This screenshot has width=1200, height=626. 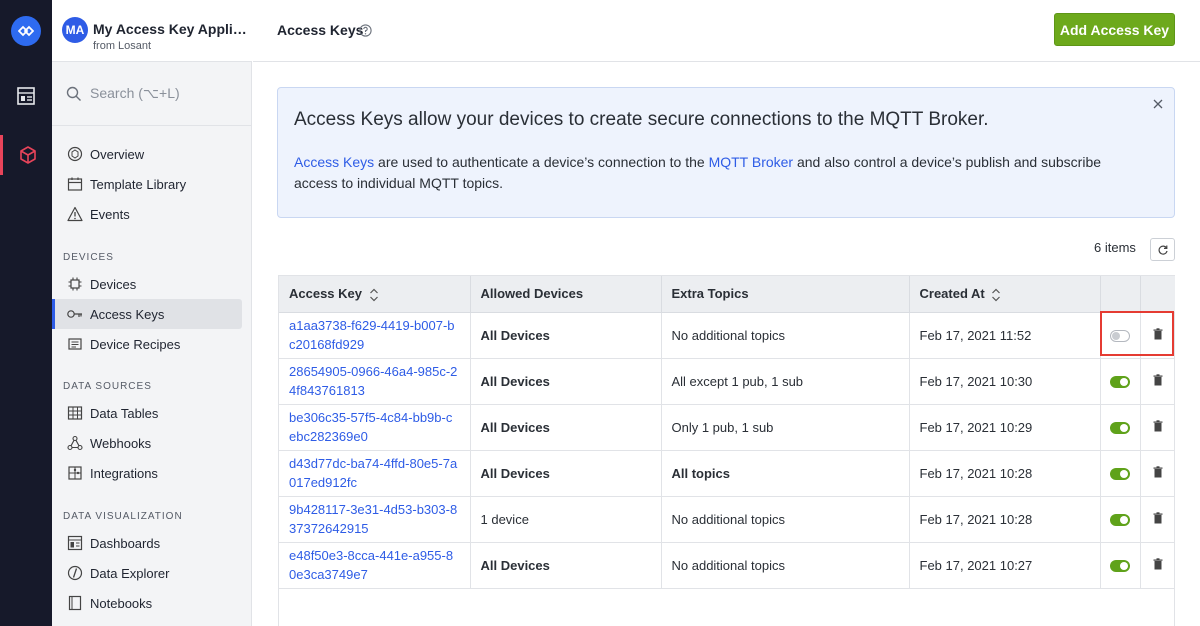 I want to click on access-key-link: e48f50e3-8cca-441e-a955-80e3ca3749e7, so click(x=374, y=565).